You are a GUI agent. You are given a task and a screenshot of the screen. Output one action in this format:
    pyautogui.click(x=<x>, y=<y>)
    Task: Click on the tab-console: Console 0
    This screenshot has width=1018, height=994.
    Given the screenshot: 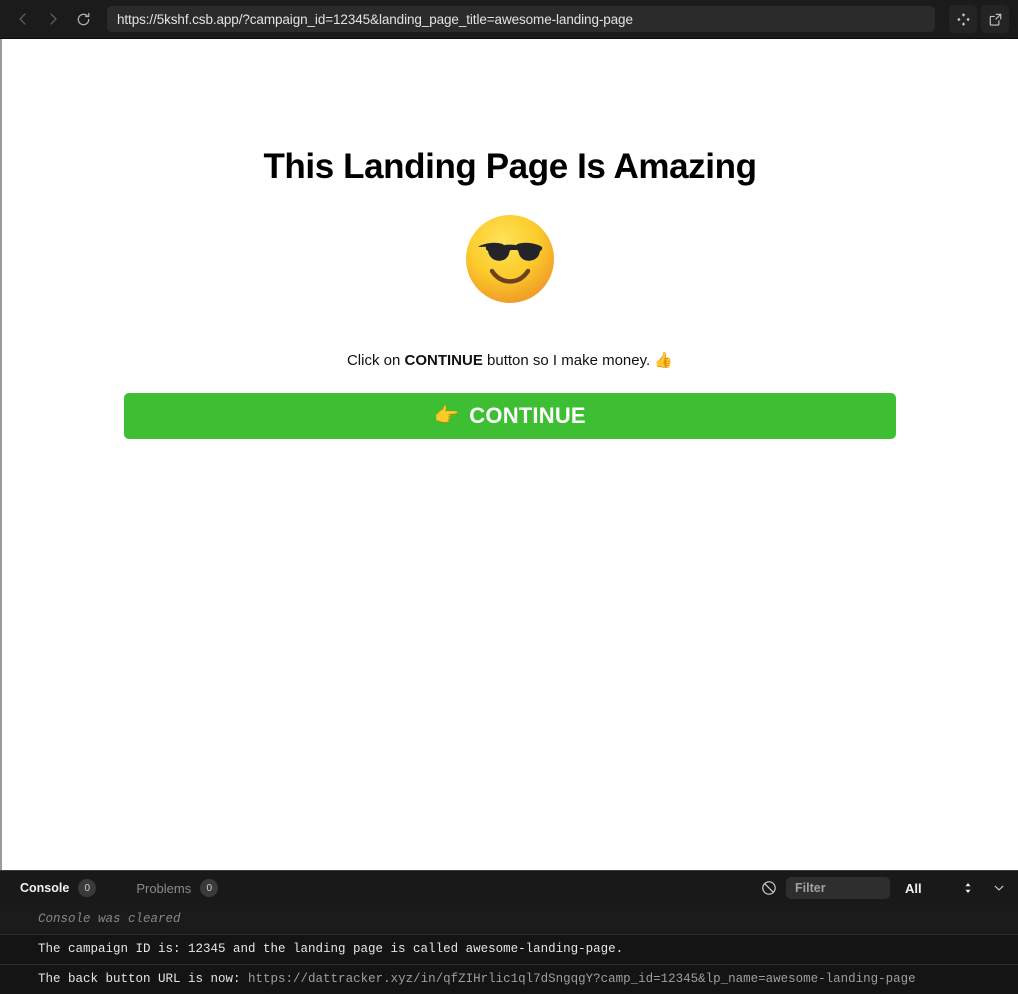 What is the action you would take?
    pyautogui.click(x=58, y=888)
    